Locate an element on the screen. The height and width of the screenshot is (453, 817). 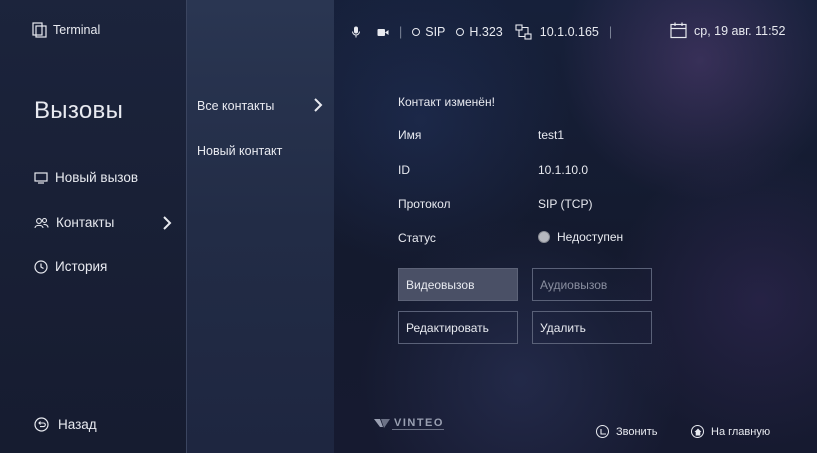
delete-contact-button: Удалить is located at coordinates (592, 327).